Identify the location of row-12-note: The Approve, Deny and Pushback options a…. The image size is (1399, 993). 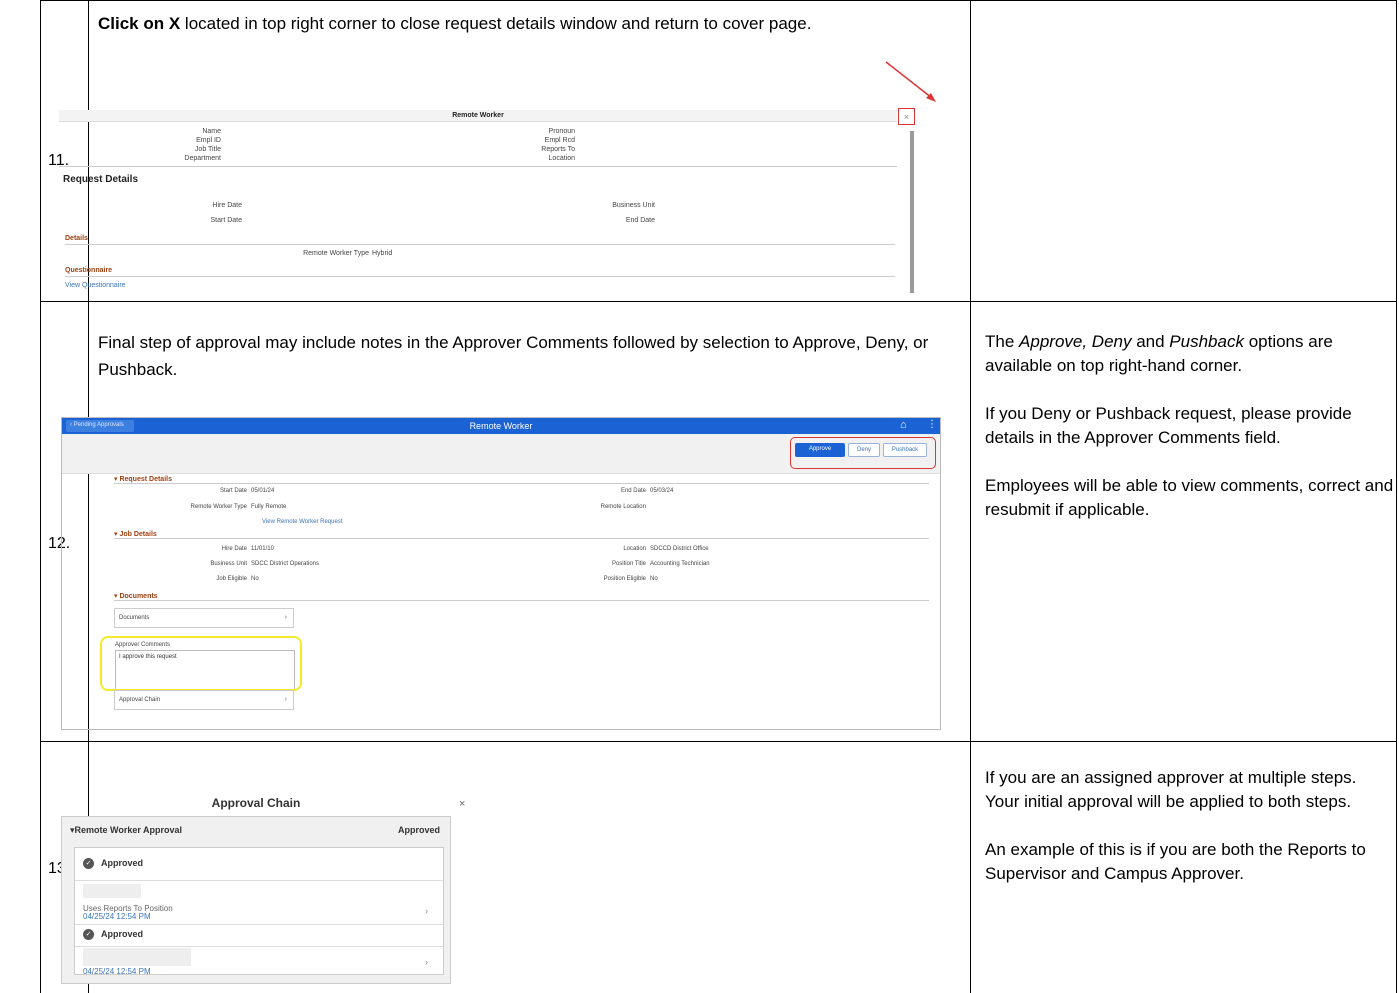
(1190, 438).